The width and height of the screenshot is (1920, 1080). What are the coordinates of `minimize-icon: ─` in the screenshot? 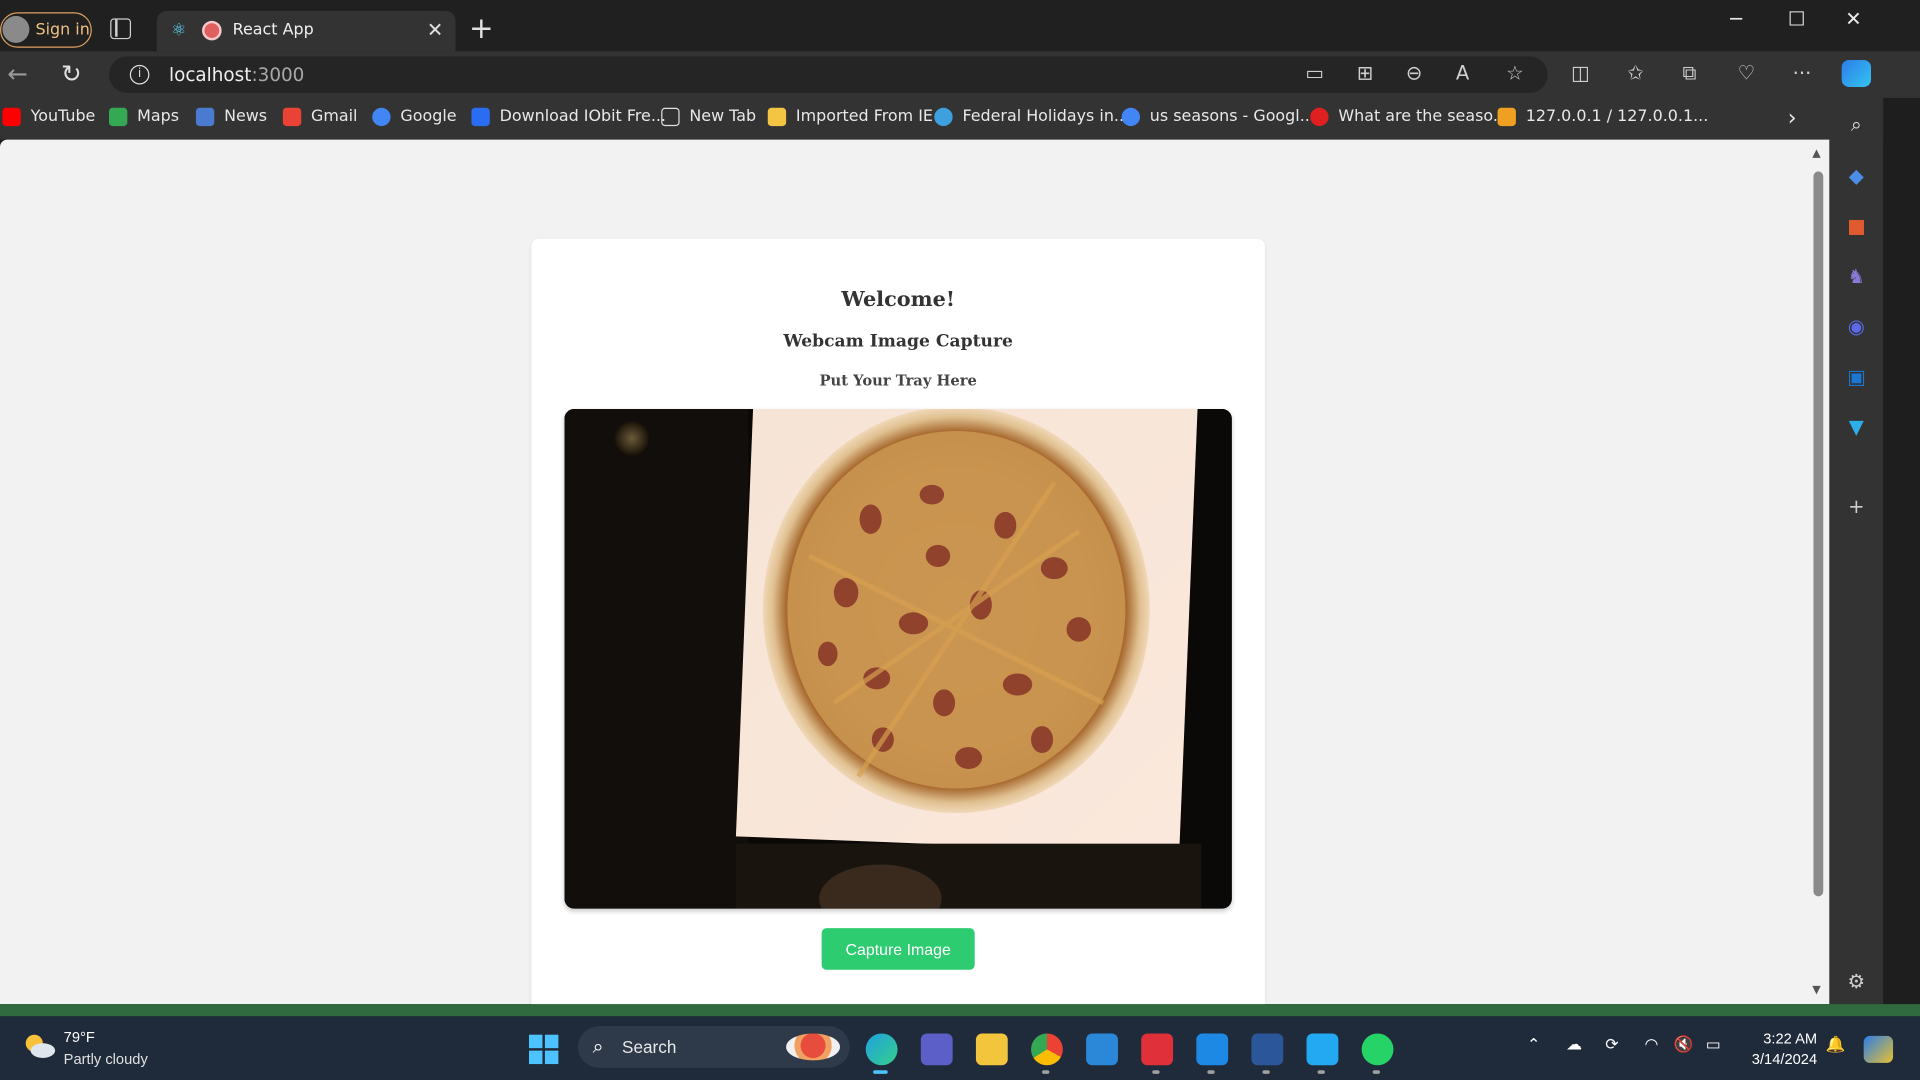 It's located at (1736, 18).